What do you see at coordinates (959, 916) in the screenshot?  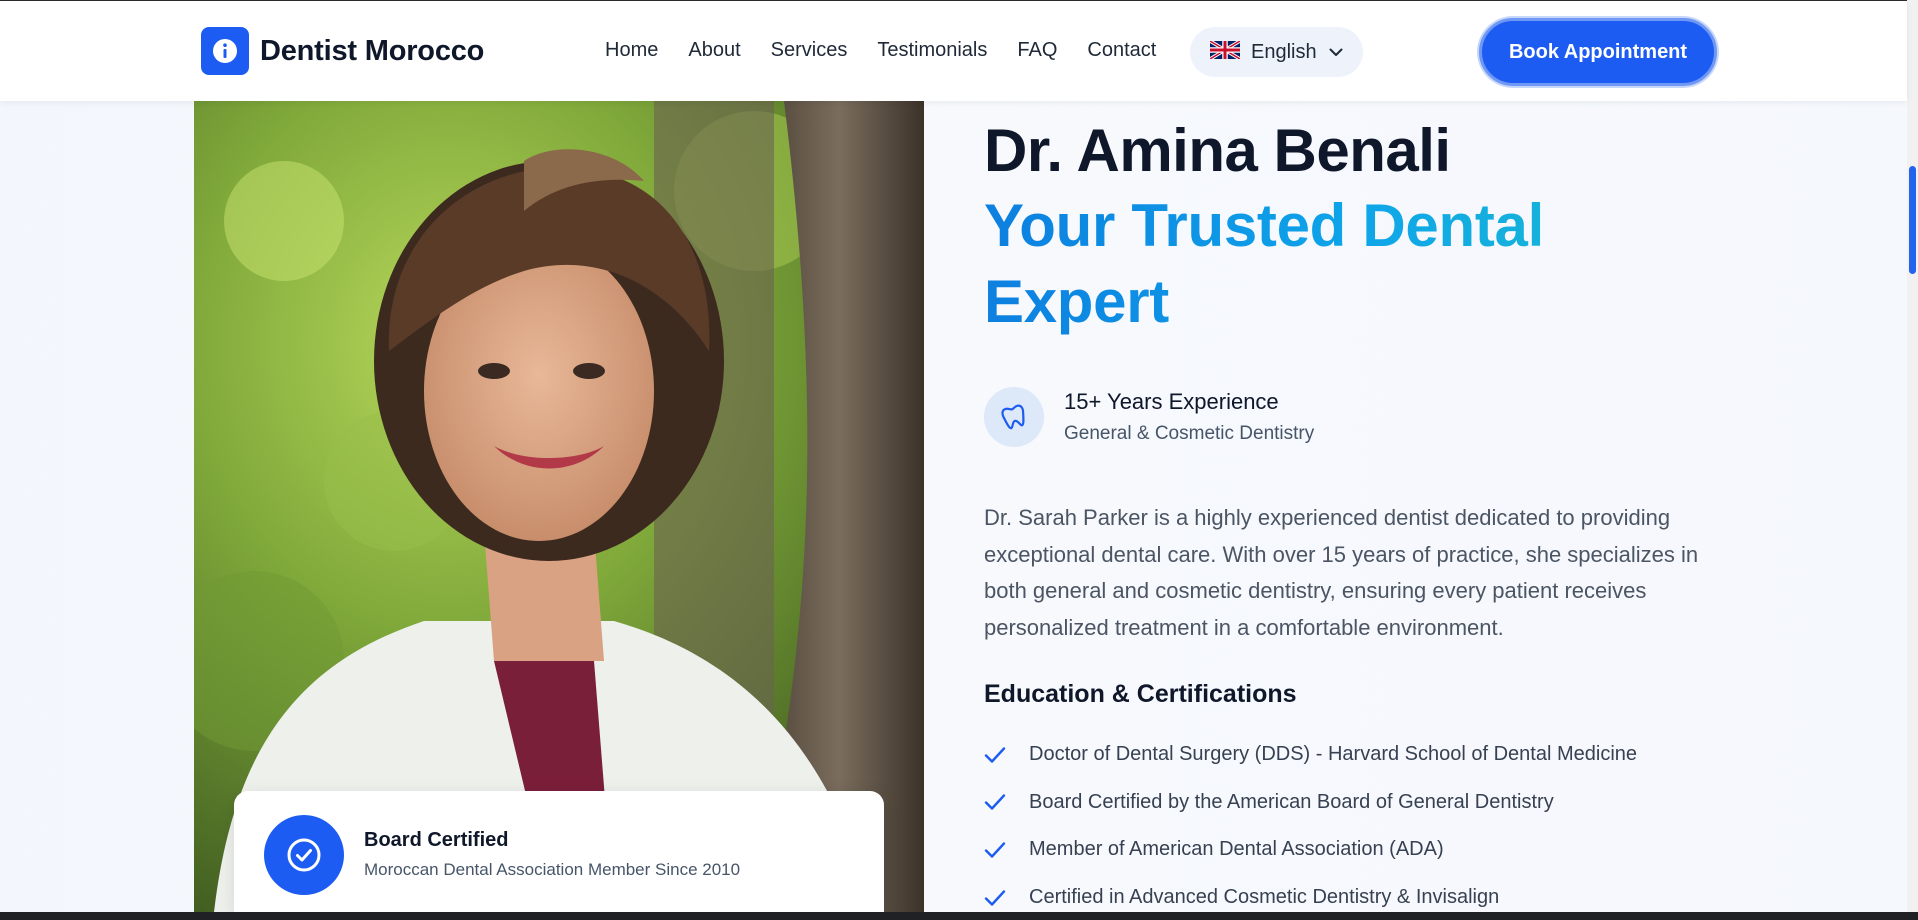 I see `taskbar-strip` at bounding box center [959, 916].